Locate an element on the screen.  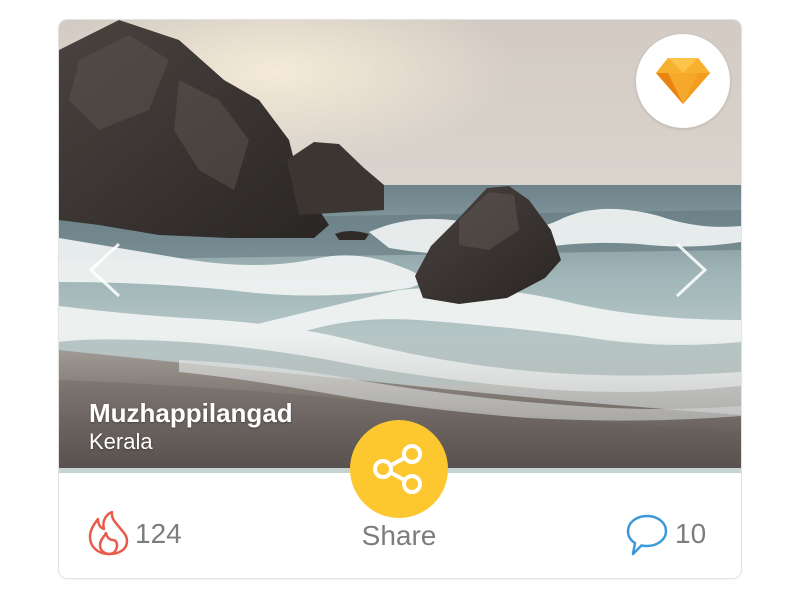
likes-button: 124 is located at coordinates (152, 534).